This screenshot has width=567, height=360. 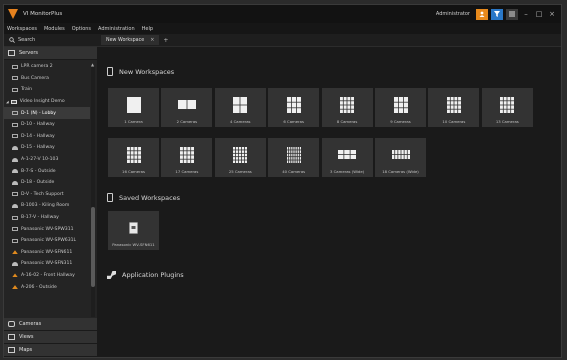 I want to click on tree-item-label: B-17-V - Hallway, so click(x=40, y=218).